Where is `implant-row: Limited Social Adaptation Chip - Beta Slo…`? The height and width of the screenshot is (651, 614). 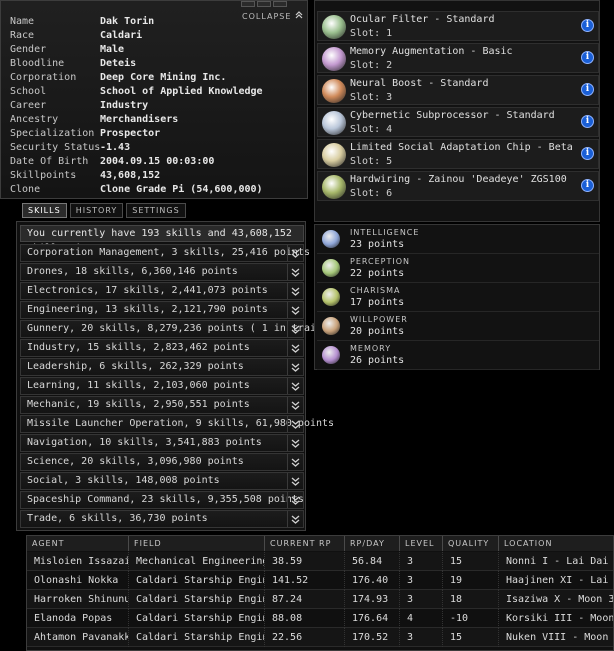
implant-row: Limited Social Adaptation Chip - Beta Slo… is located at coordinates (458, 154).